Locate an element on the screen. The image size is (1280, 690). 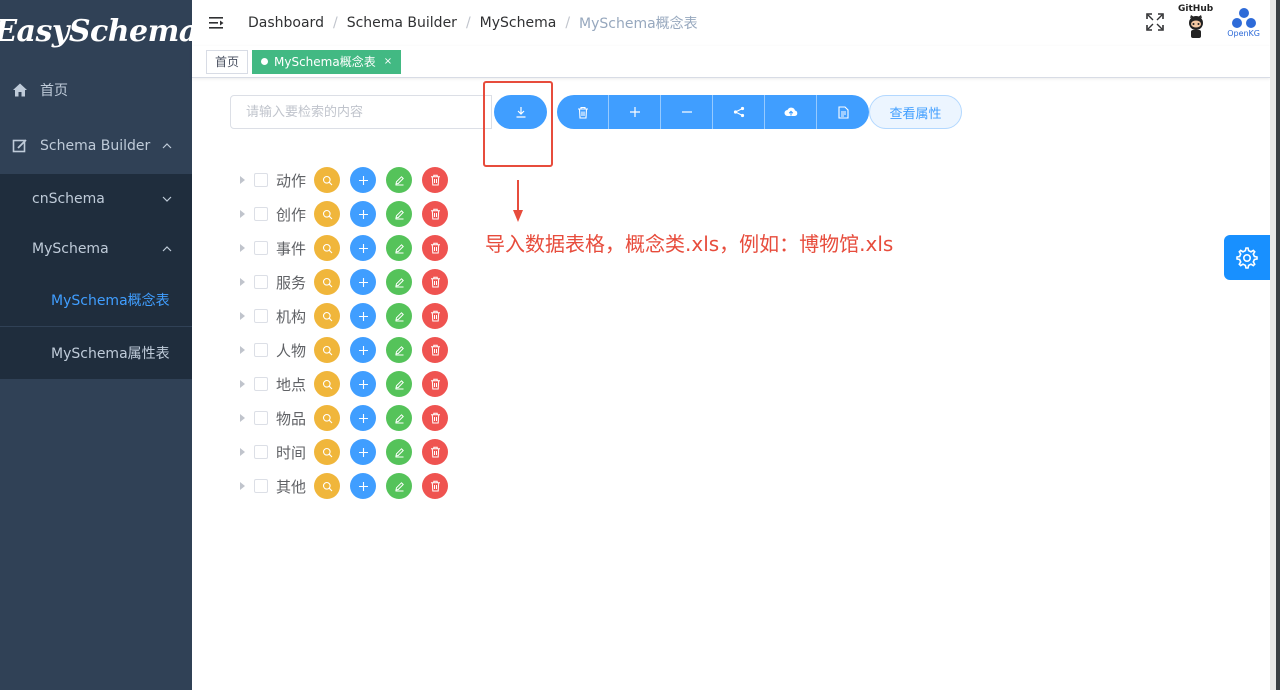
add-button is located at coordinates (635, 112).